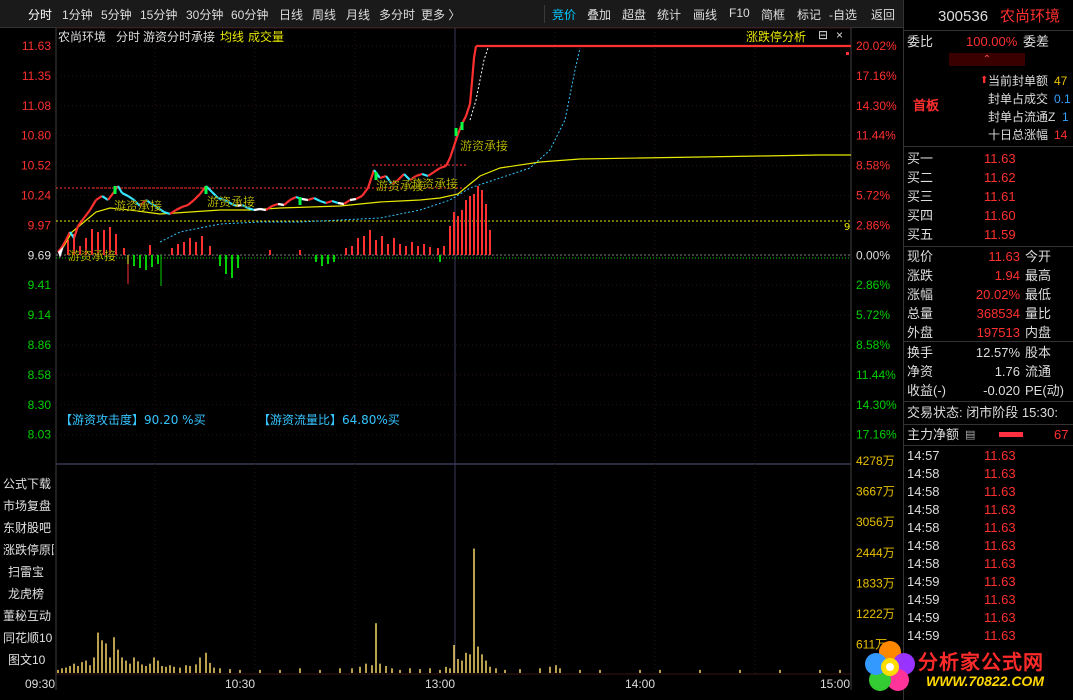  Describe the element at coordinates (27, 484) in the screenshot. I see `shortcut-formula-download: 公式下载` at that location.